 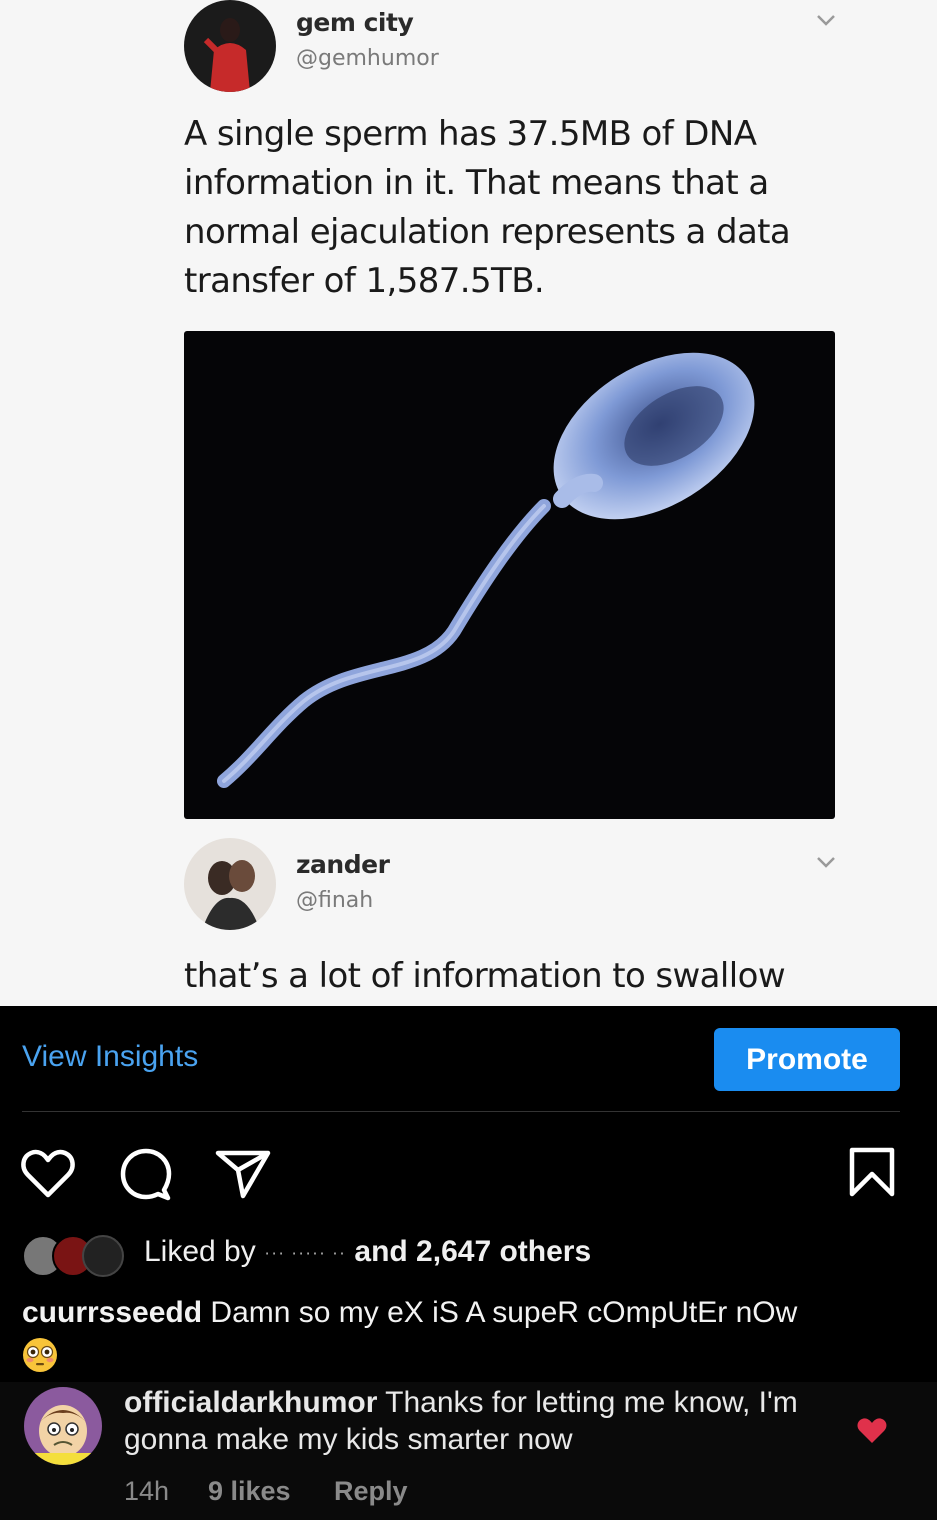 What do you see at coordinates (355, 22) in the screenshot?
I see `tweet1-name: gem city` at bounding box center [355, 22].